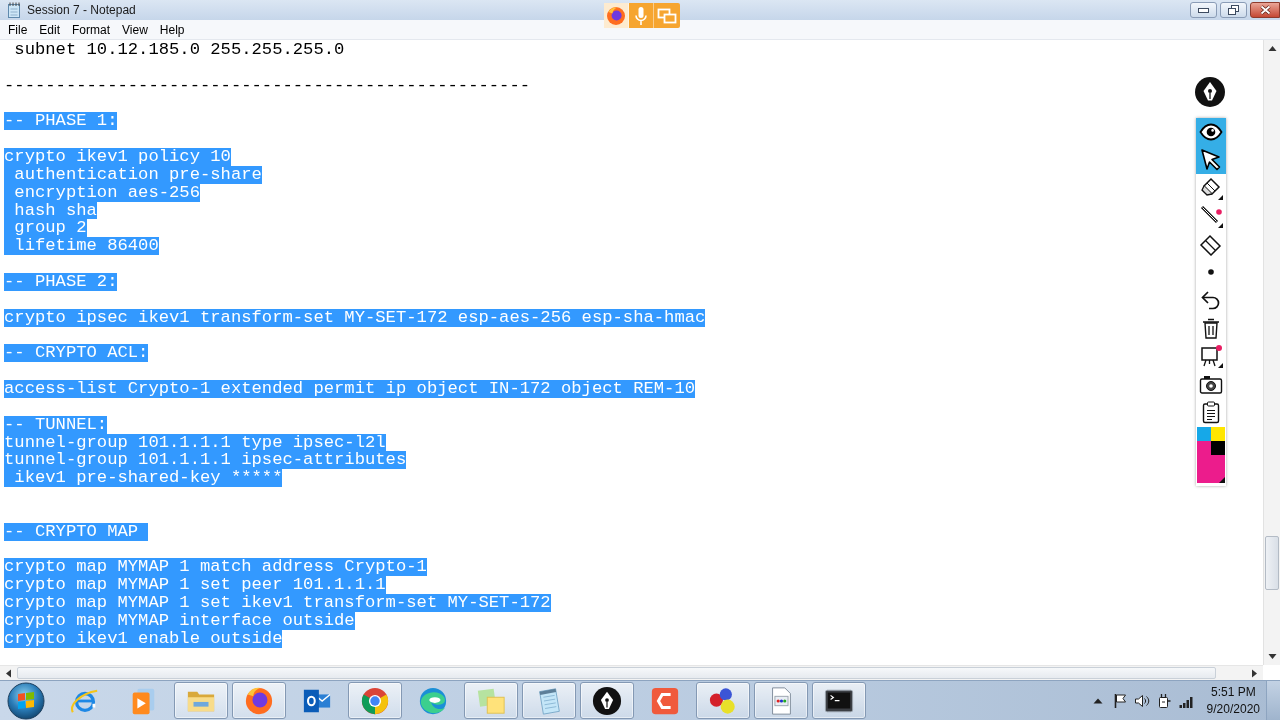  What do you see at coordinates (1211, 455) in the screenshot?
I see `color-swatch-icon` at bounding box center [1211, 455].